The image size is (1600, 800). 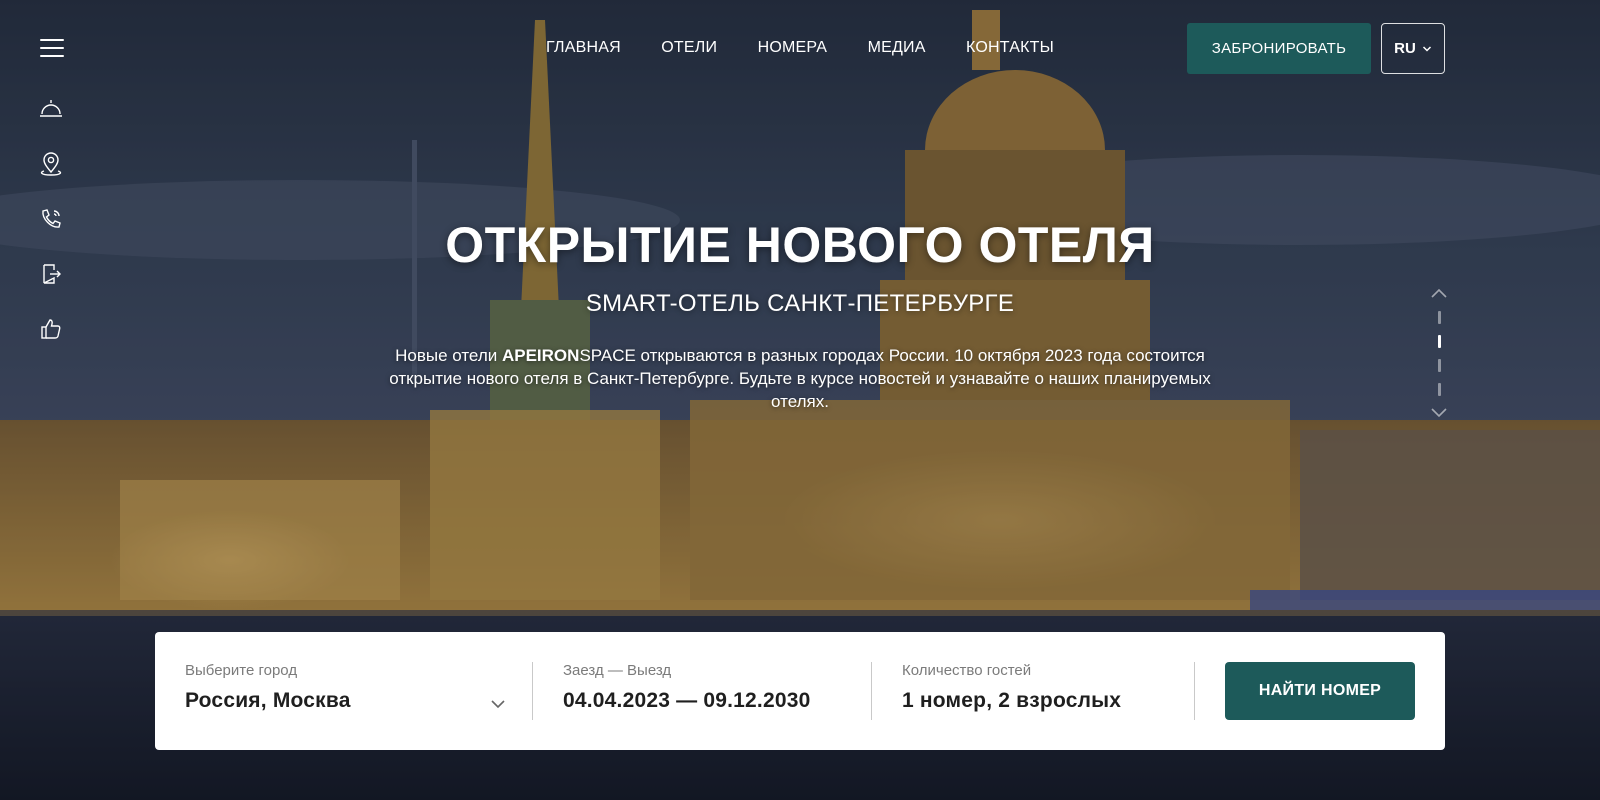 I want to click on find-room-button: НАЙТИ НОМЕР, so click(x=1320, y=691).